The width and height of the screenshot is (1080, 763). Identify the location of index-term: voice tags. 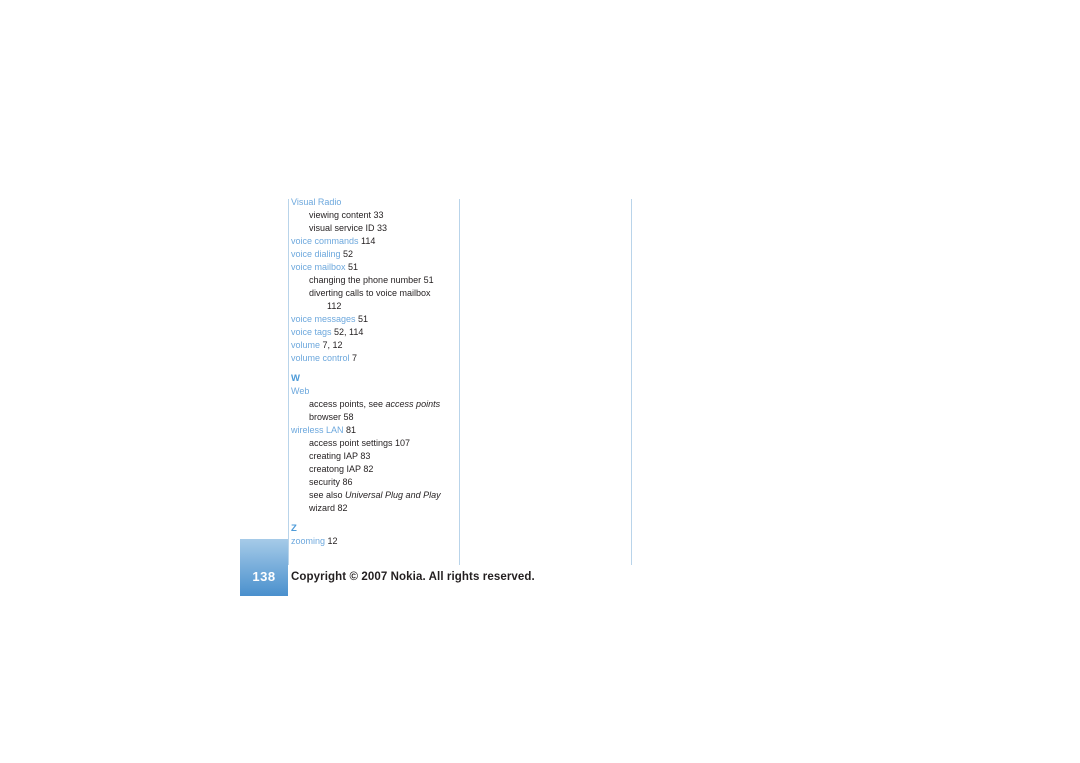
(311, 332).